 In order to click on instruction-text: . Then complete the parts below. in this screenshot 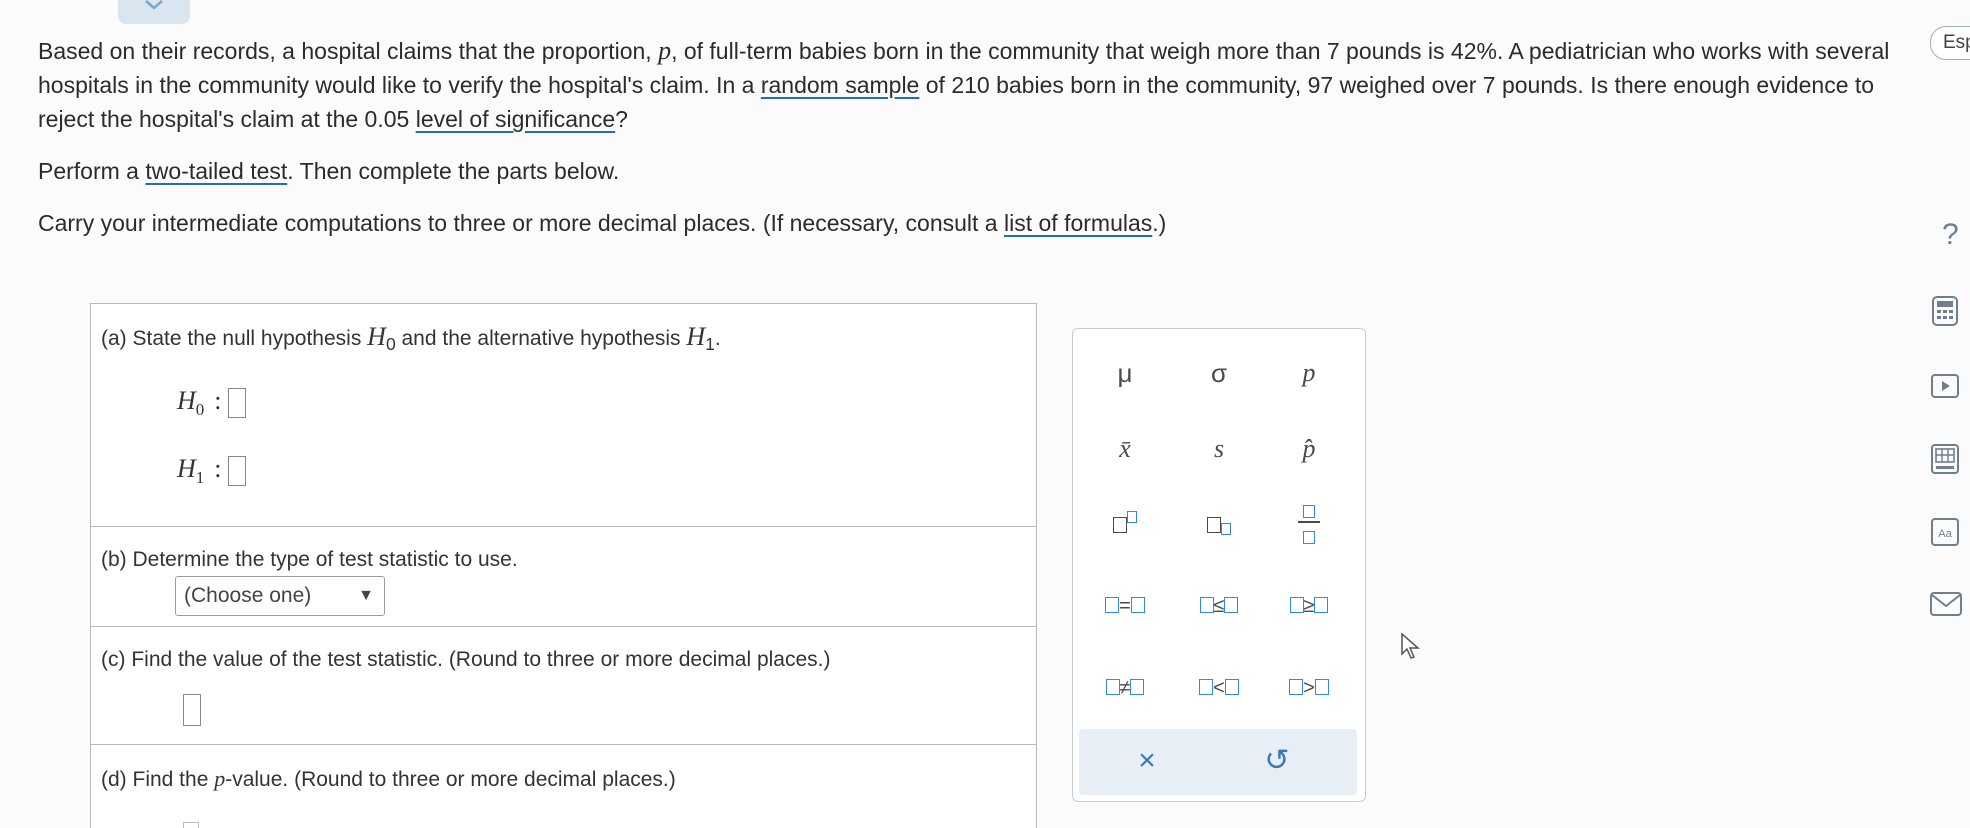, I will do `click(453, 171)`.